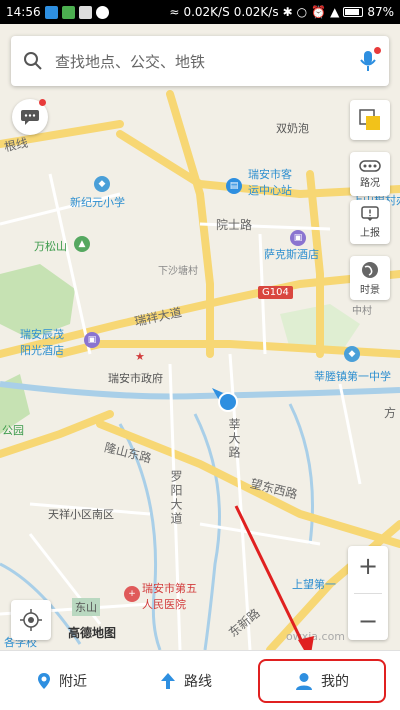 This screenshot has width=400, height=710. Describe the element at coordinates (206, 12) in the screenshot. I see `net-speed: 0.02K/S` at that location.